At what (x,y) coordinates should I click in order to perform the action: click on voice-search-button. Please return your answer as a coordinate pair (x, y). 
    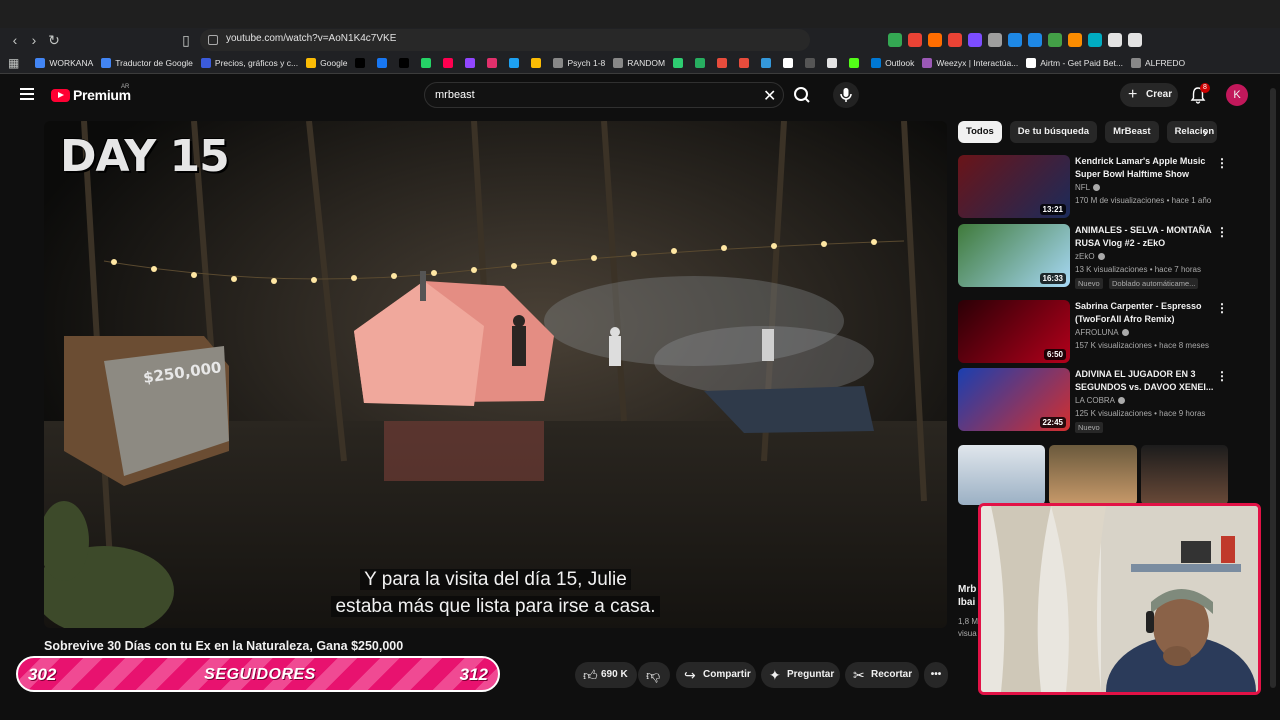
    Looking at the image, I should click on (846, 95).